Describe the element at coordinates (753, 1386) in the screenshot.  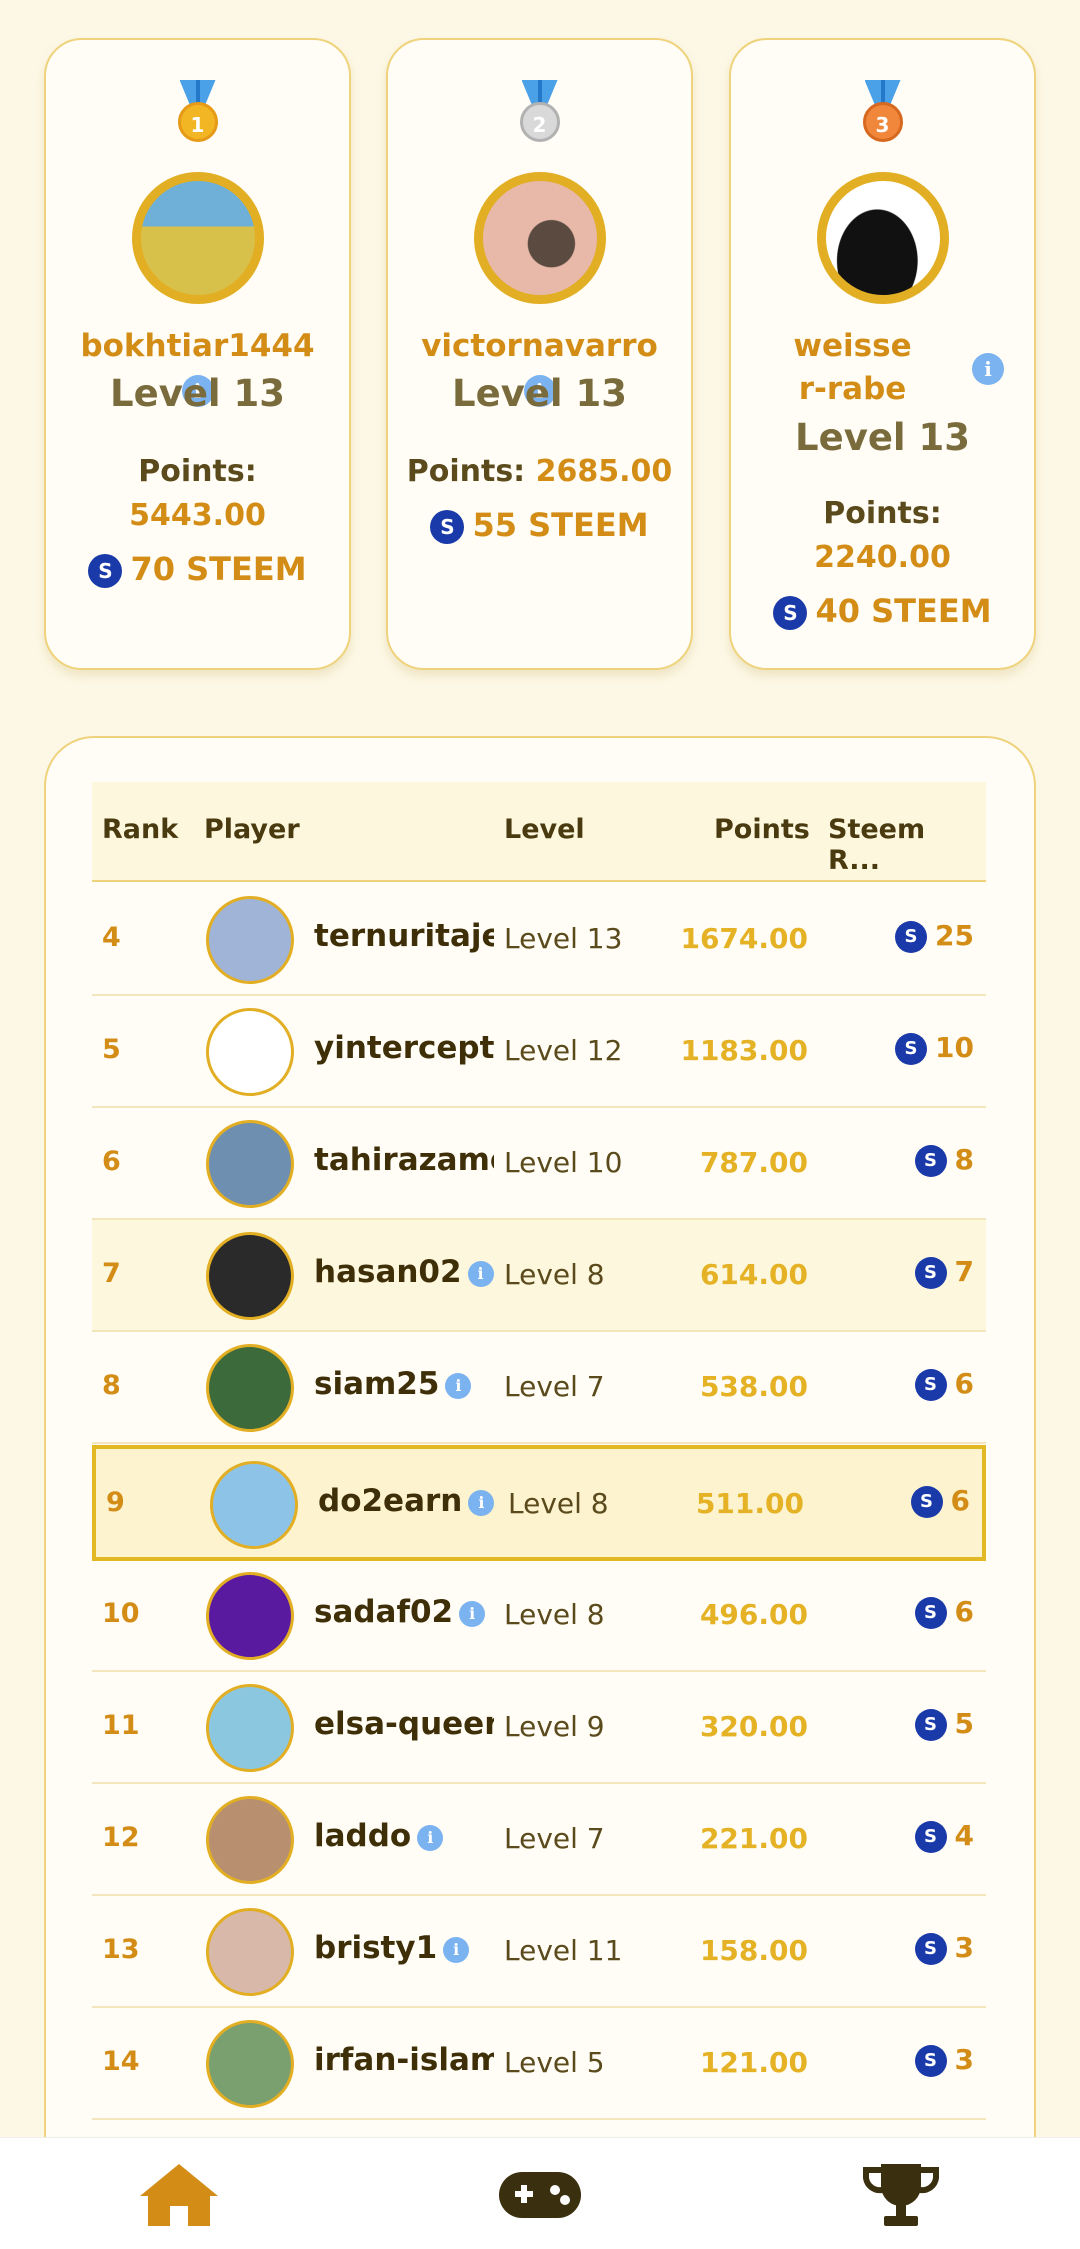
I see `row-points: 538.00` at that location.